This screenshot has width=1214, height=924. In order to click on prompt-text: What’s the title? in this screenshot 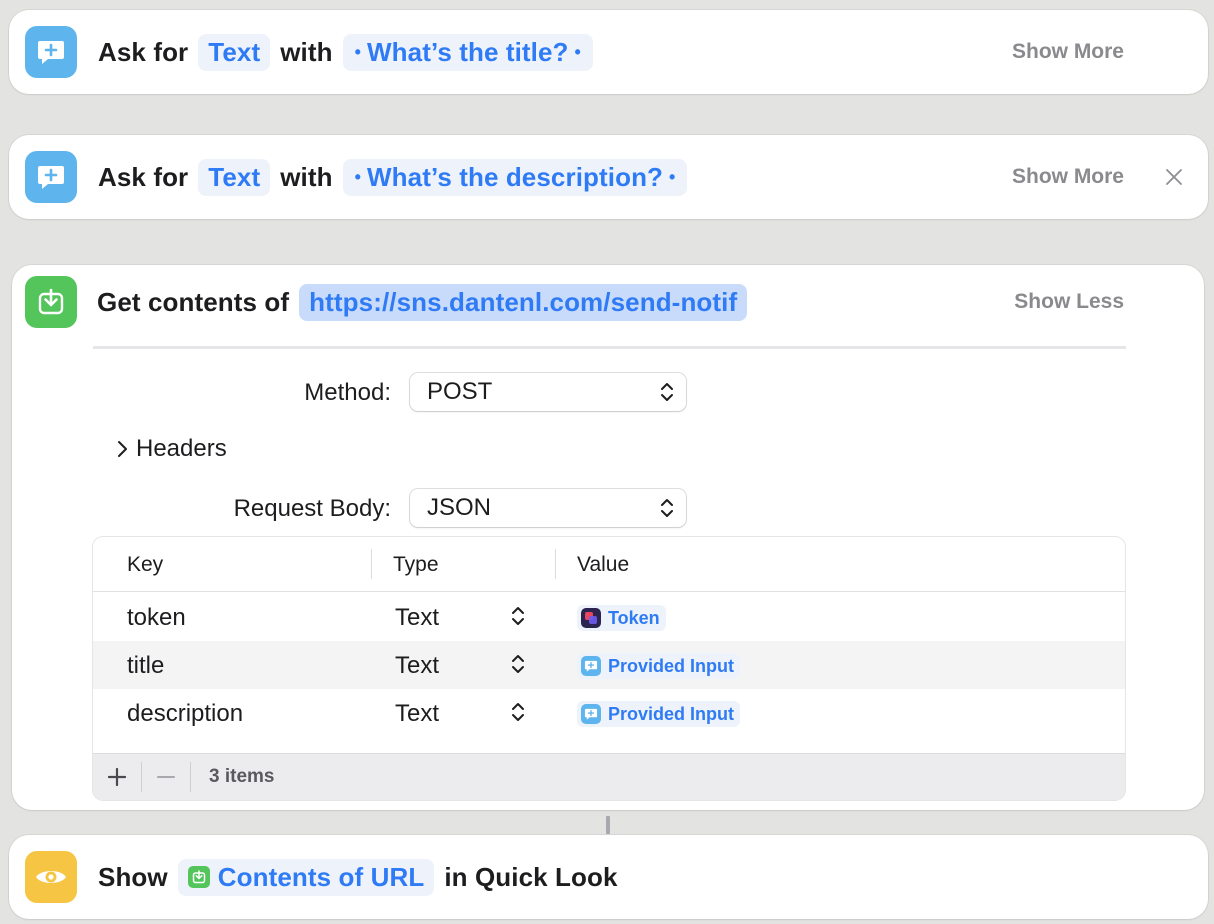, I will do `click(468, 51)`.